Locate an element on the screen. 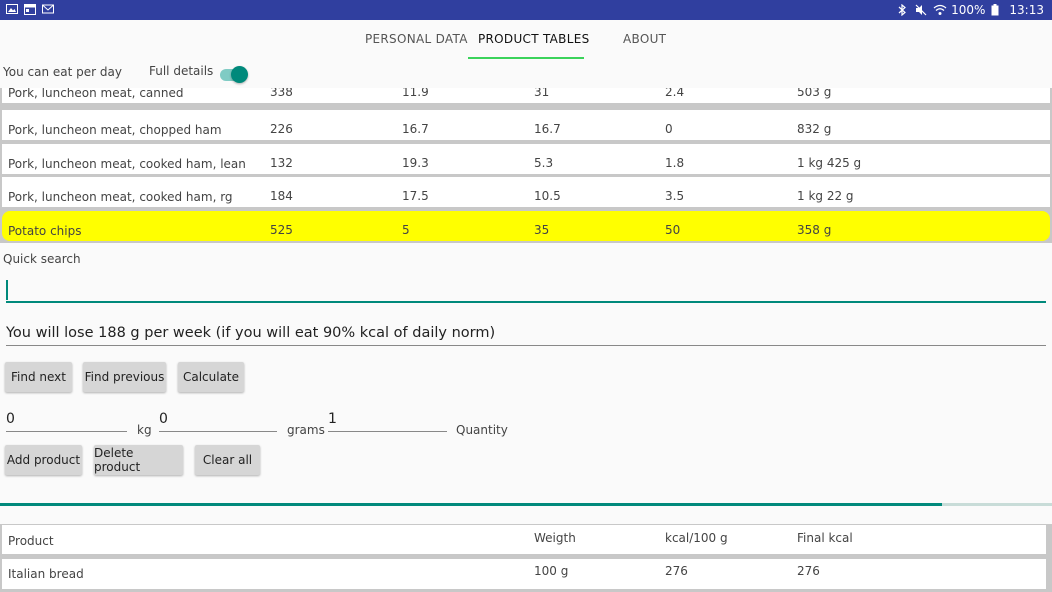  daily-progress-bar is located at coordinates (471, 504).